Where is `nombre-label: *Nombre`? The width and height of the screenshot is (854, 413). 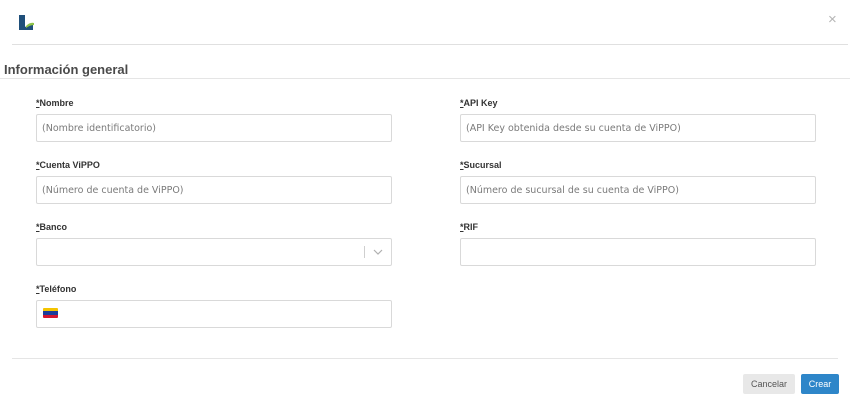
nombre-label: *Nombre is located at coordinates (55, 103).